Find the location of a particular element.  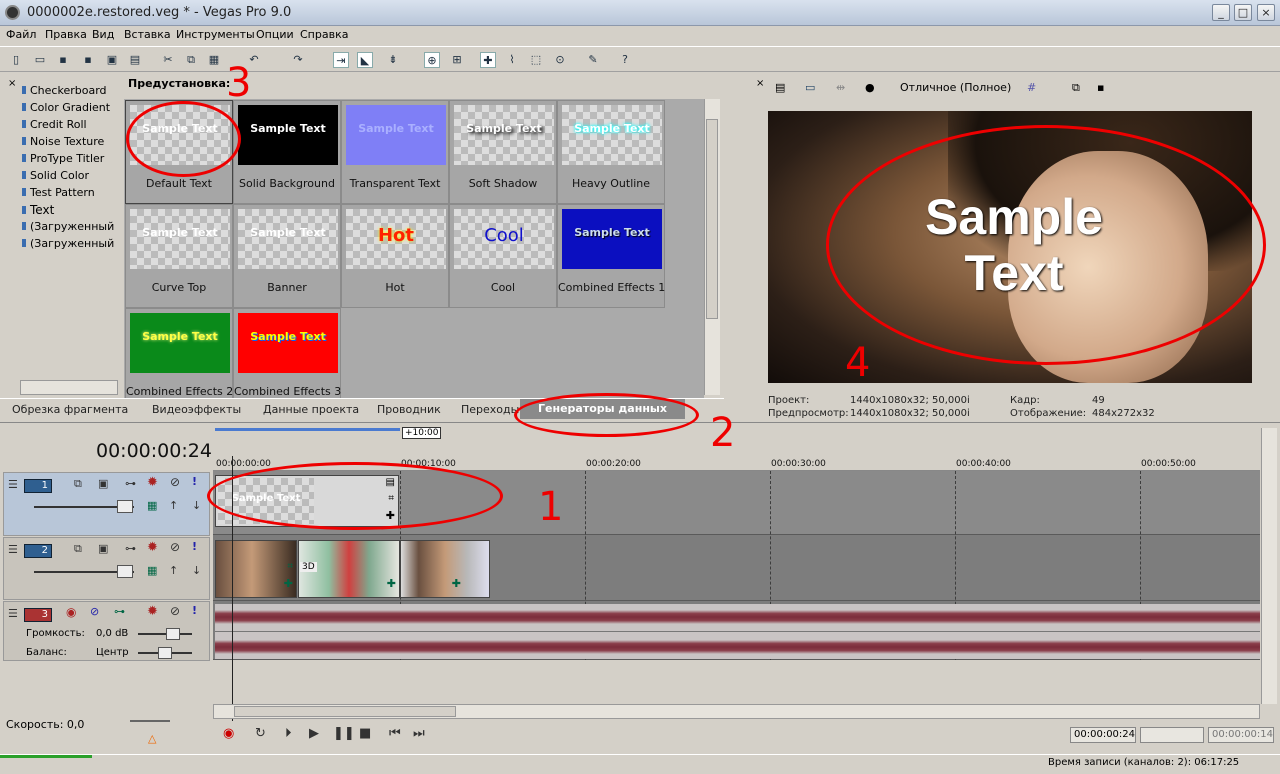

record-icon: ◉ is located at coordinates (228, 733).